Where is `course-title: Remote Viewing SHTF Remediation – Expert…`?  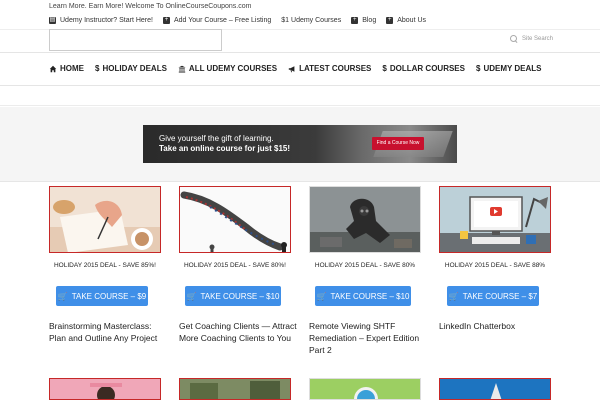 course-title: Remote Viewing SHTF Remediation – Expert… is located at coordinates (369, 338).